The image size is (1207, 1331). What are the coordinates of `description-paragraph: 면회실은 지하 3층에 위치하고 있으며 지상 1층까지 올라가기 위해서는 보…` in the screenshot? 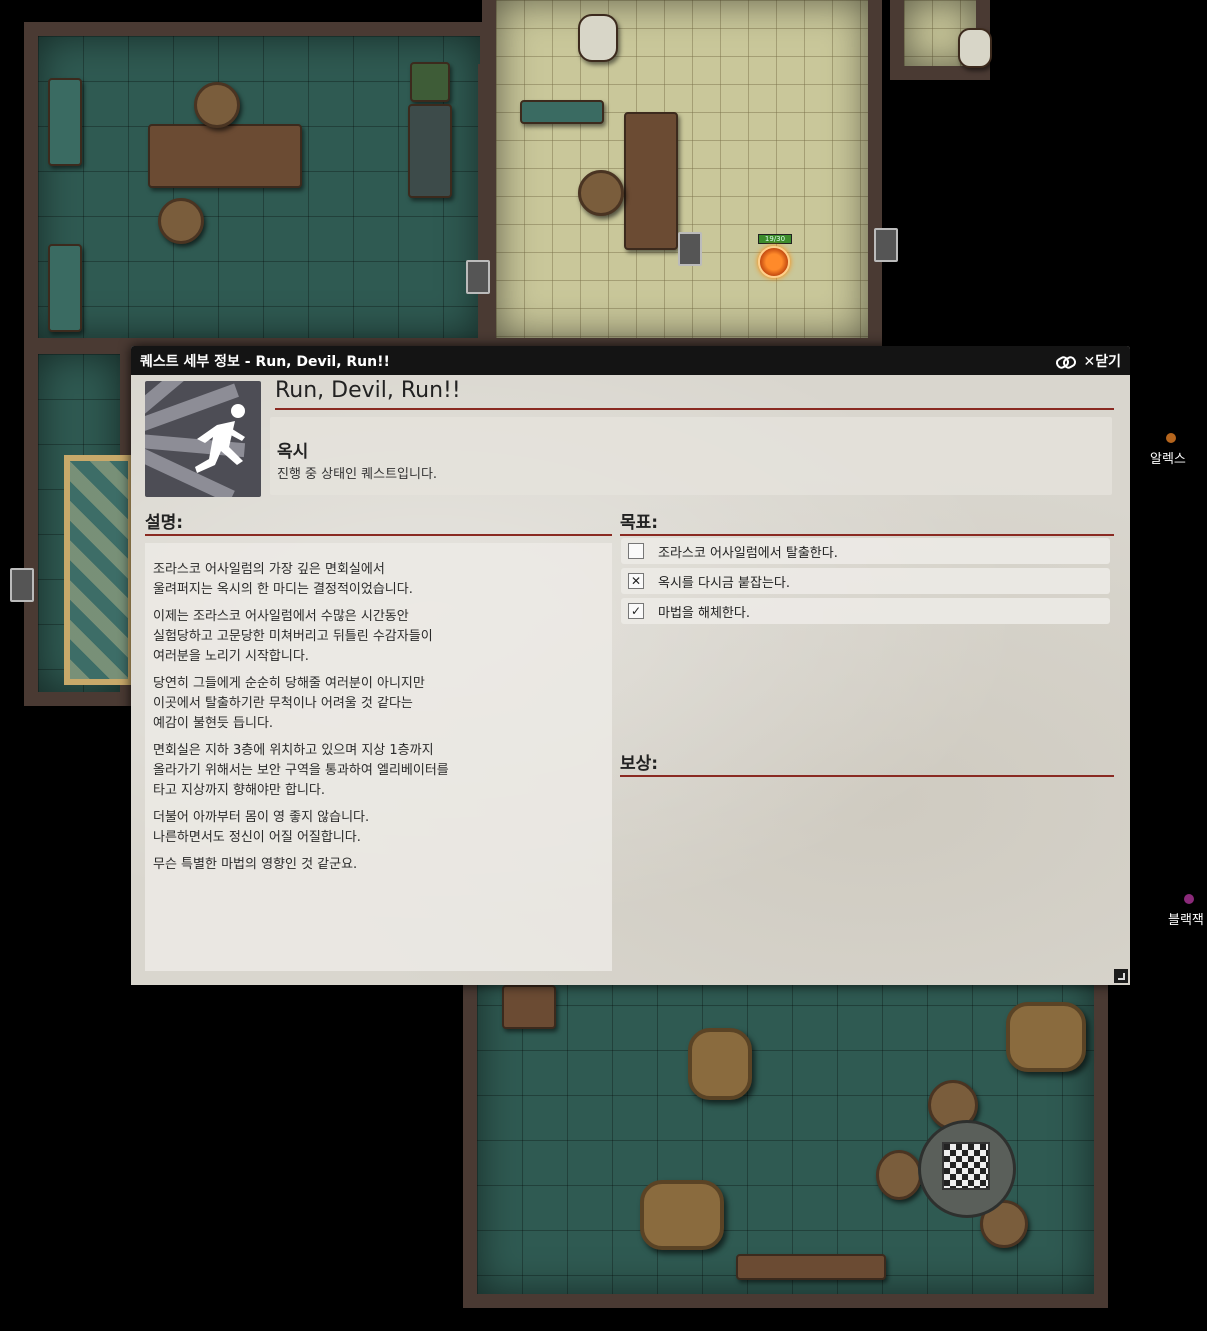 It's located at (301, 770).